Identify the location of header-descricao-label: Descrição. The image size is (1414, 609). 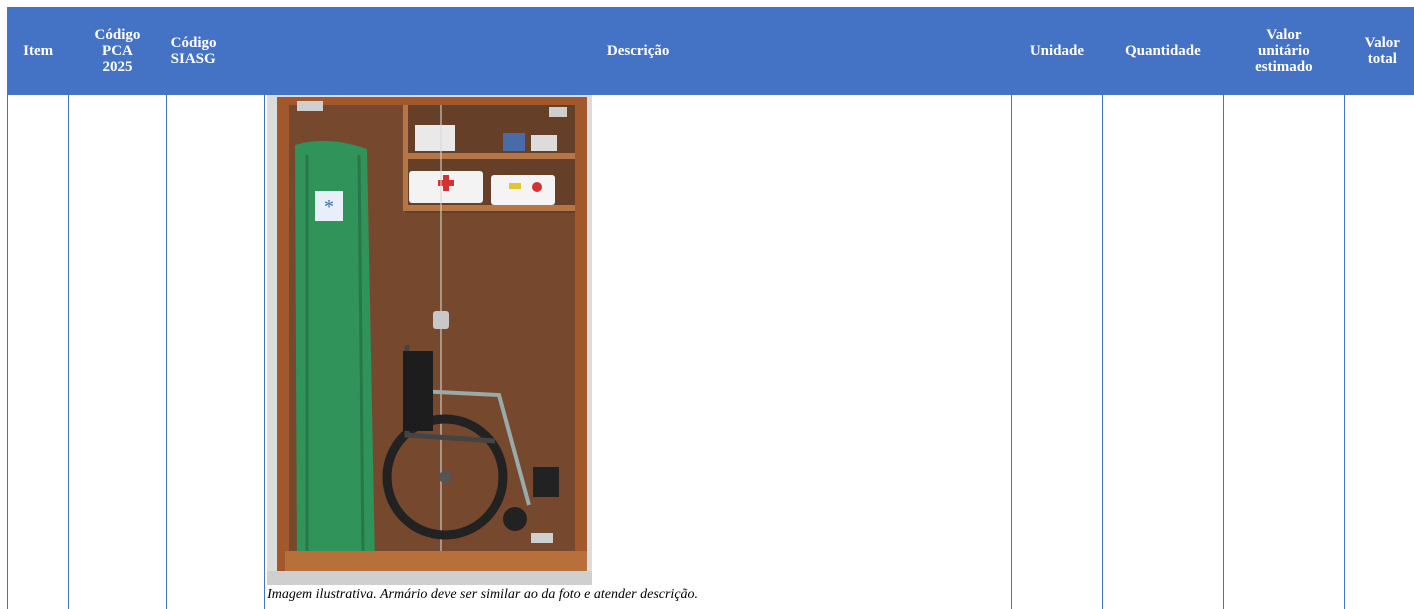
(638, 51).